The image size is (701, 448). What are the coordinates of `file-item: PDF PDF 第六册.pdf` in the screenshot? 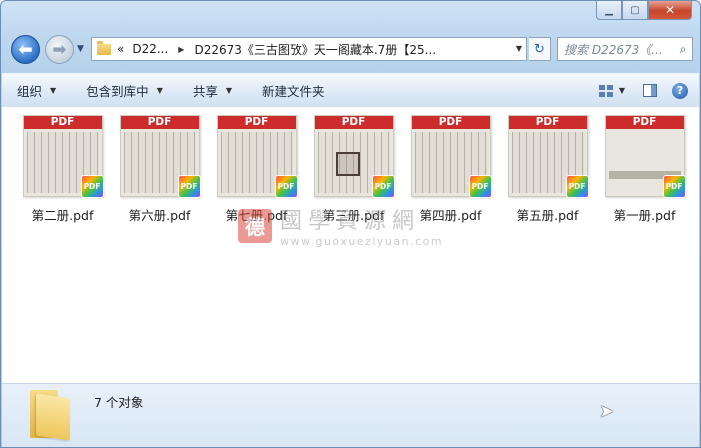 It's located at (159, 169).